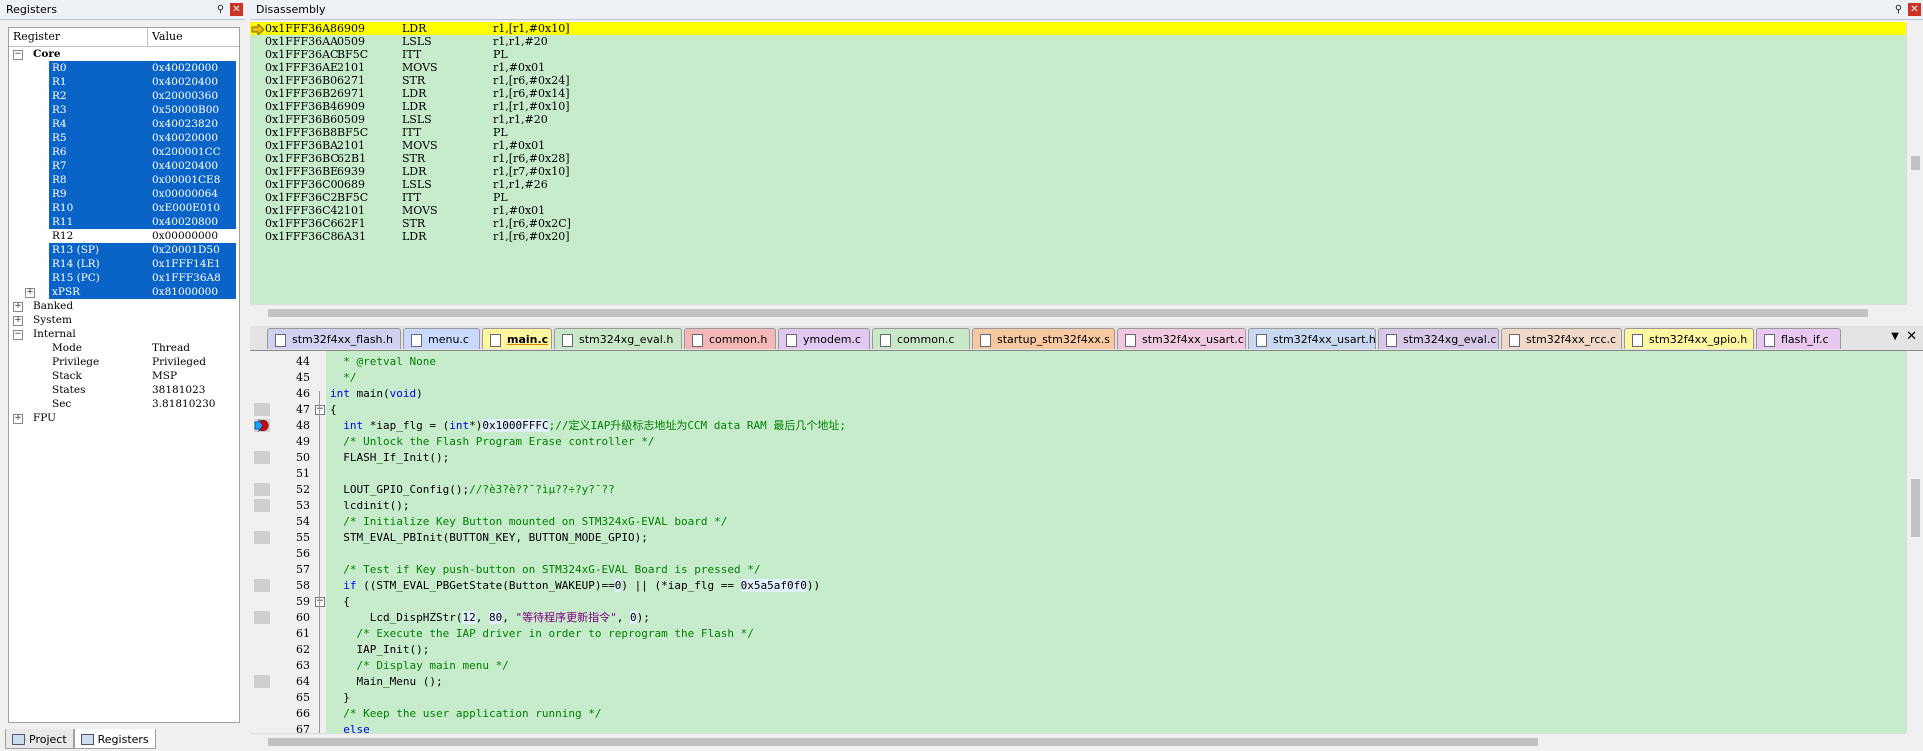 The image size is (1923, 751). Describe the element at coordinates (39, 739) in the screenshot. I see `tab-project: Project` at that location.